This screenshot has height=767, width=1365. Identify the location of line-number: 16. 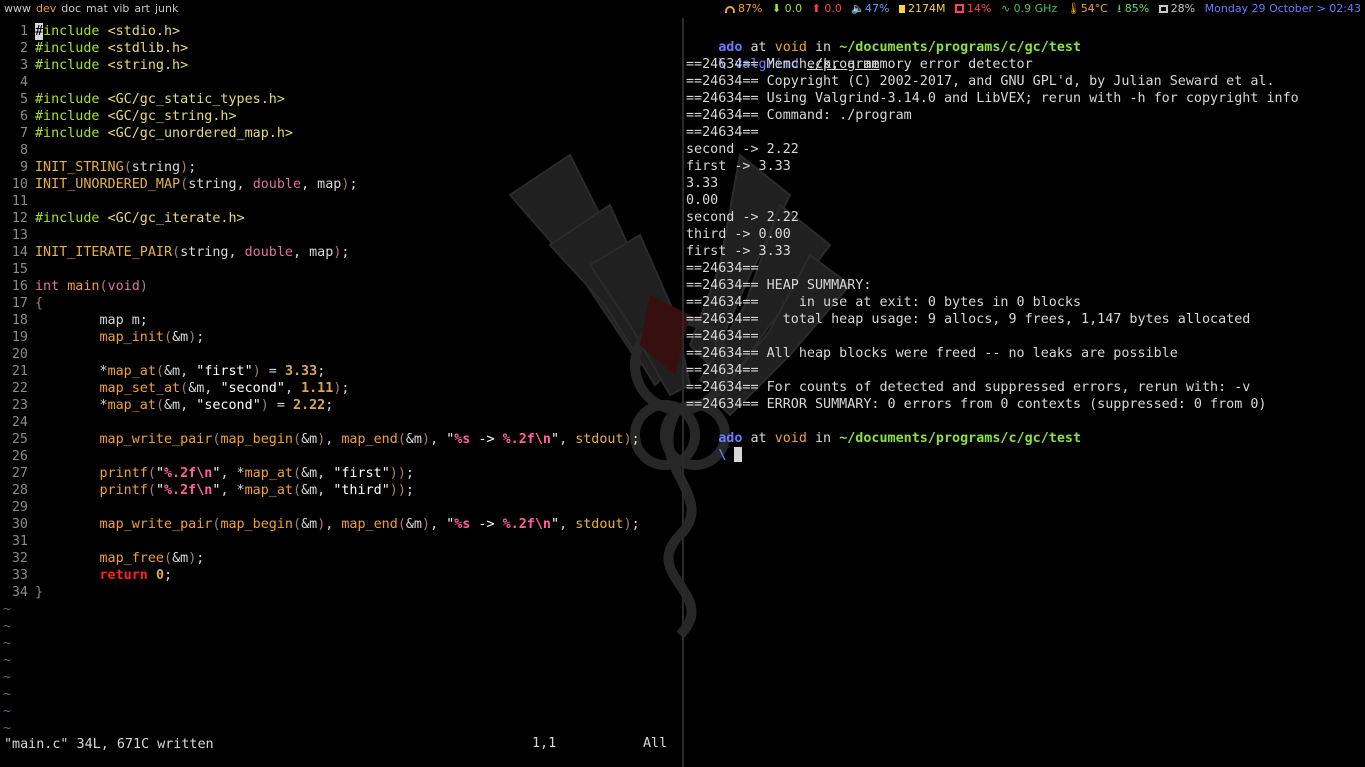
(19, 286).